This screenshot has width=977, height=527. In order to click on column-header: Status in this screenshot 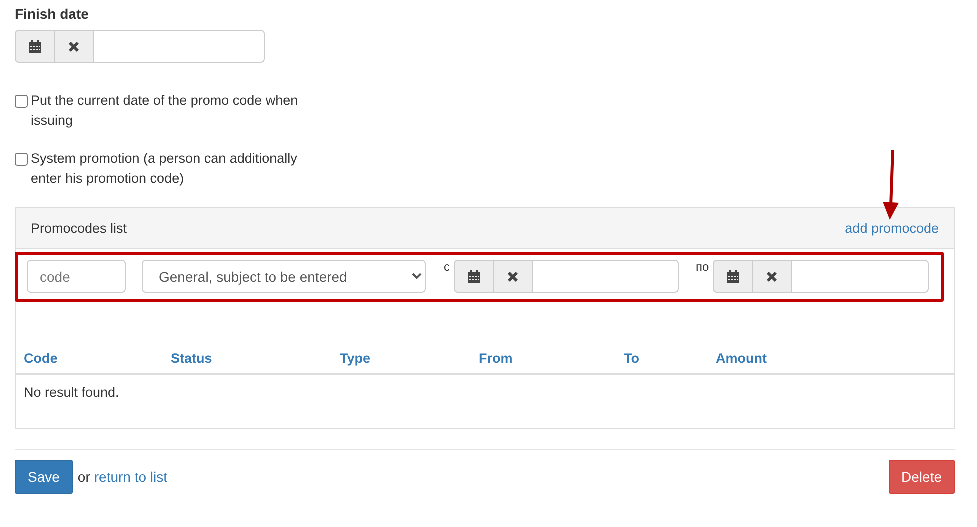, I will do `click(255, 358)`.